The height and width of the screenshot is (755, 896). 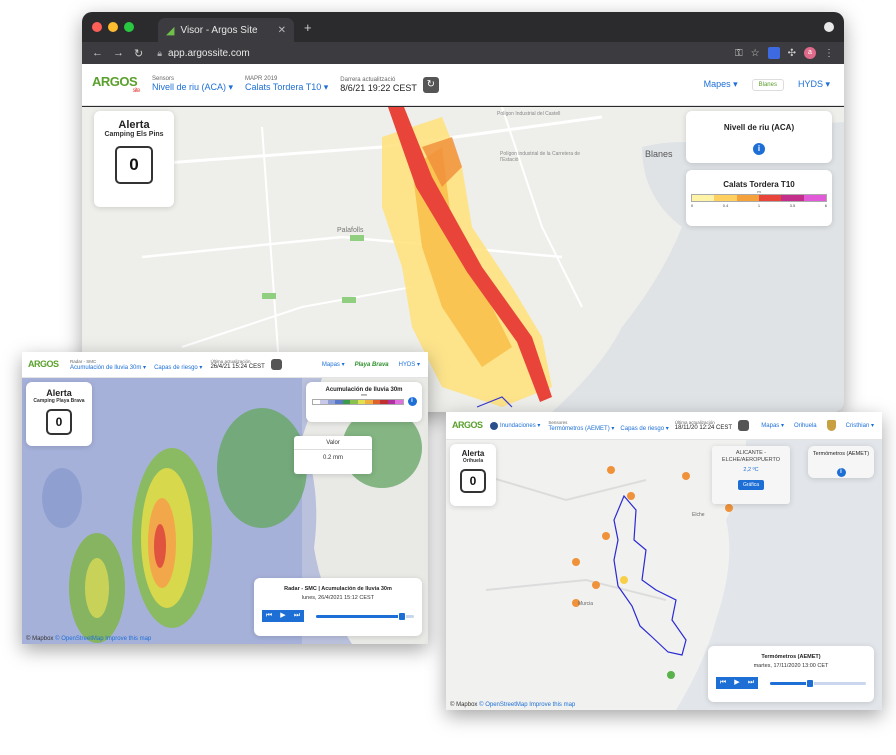 What do you see at coordinates (128, 639) in the screenshot?
I see `radar-attrib-improve: Improve this map` at bounding box center [128, 639].